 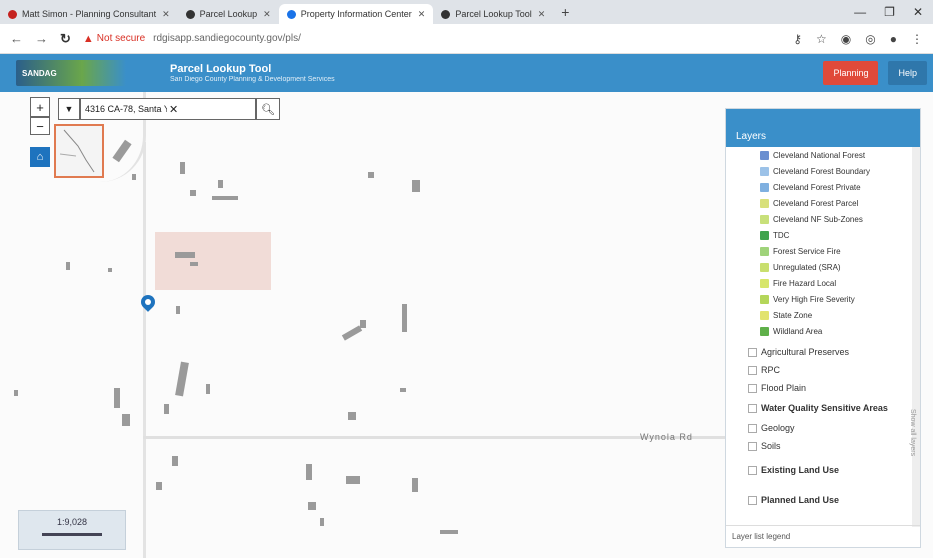 What do you see at coordinates (69, 109) in the screenshot?
I see `search-source-dropdown: ▼` at bounding box center [69, 109].